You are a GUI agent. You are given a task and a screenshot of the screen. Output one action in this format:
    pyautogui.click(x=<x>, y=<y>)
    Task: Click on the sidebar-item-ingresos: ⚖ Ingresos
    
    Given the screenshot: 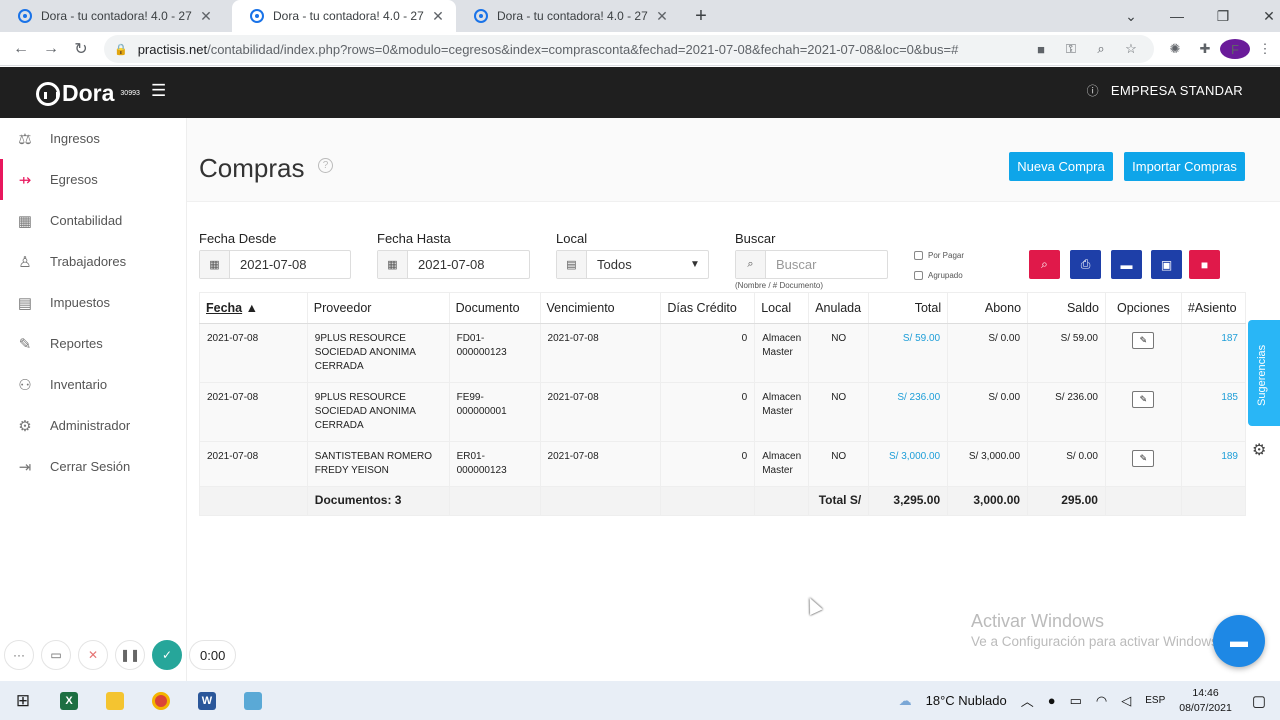 What is the action you would take?
    pyautogui.click(x=93, y=138)
    